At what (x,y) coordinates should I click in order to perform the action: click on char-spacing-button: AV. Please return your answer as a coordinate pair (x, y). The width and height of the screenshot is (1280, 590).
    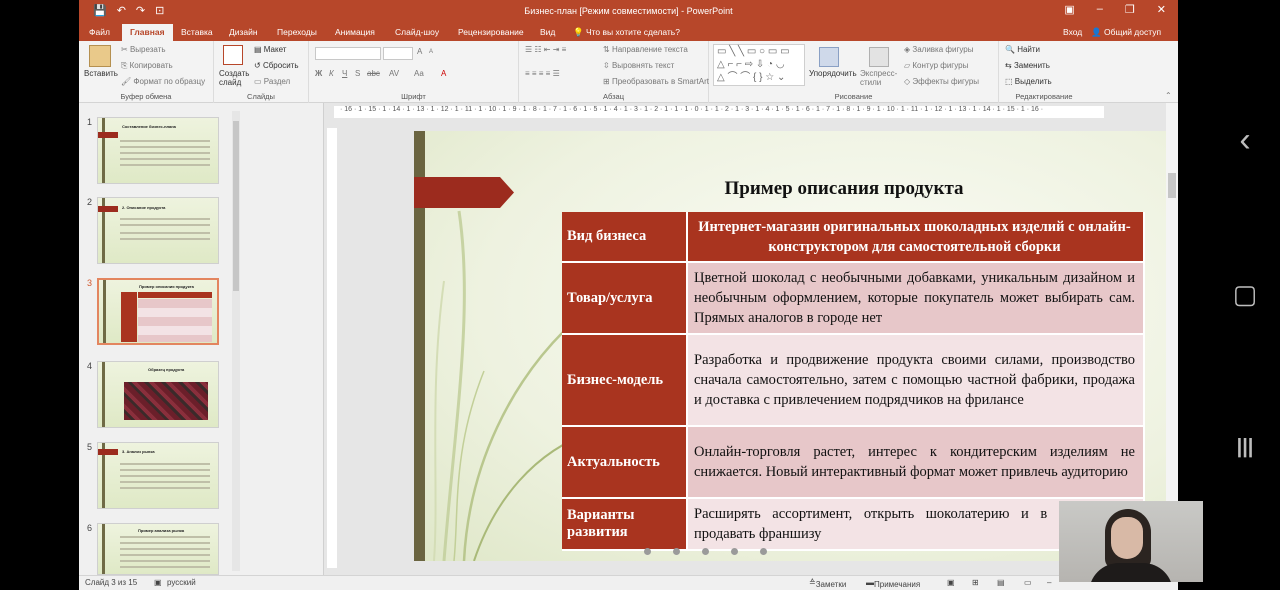
    Looking at the image, I should click on (394, 73).